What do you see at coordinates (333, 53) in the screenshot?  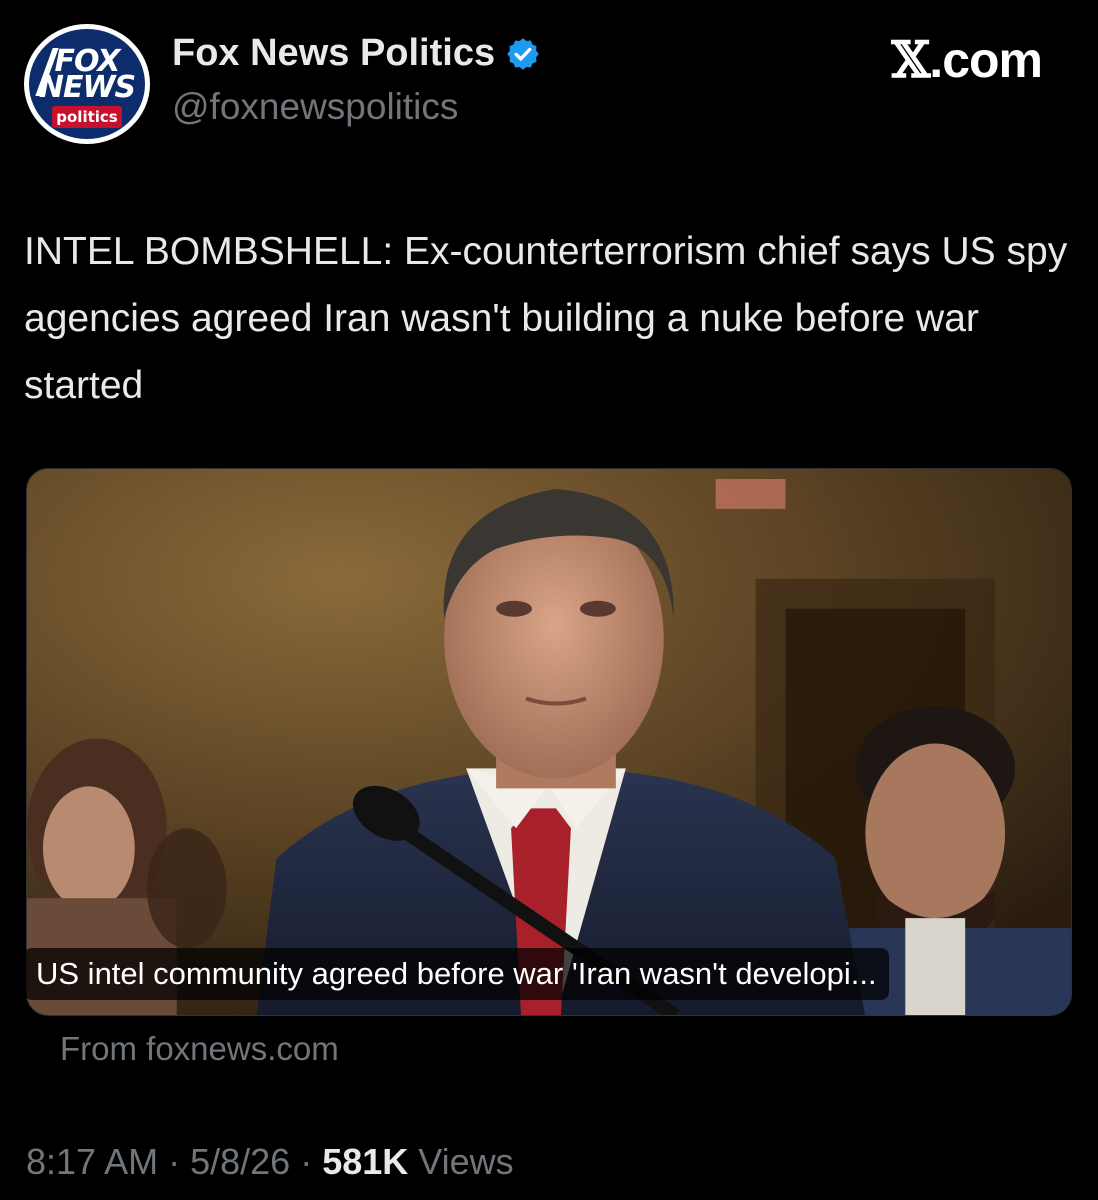 I see `author-display-name: Fox News Politics` at bounding box center [333, 53].